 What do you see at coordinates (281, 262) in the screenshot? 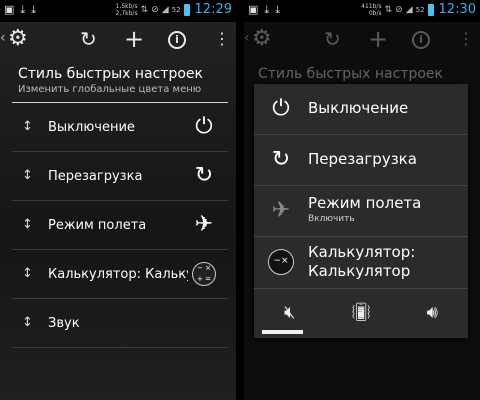
I see `calculator-icon: −×` at bounding box center [281, 262].